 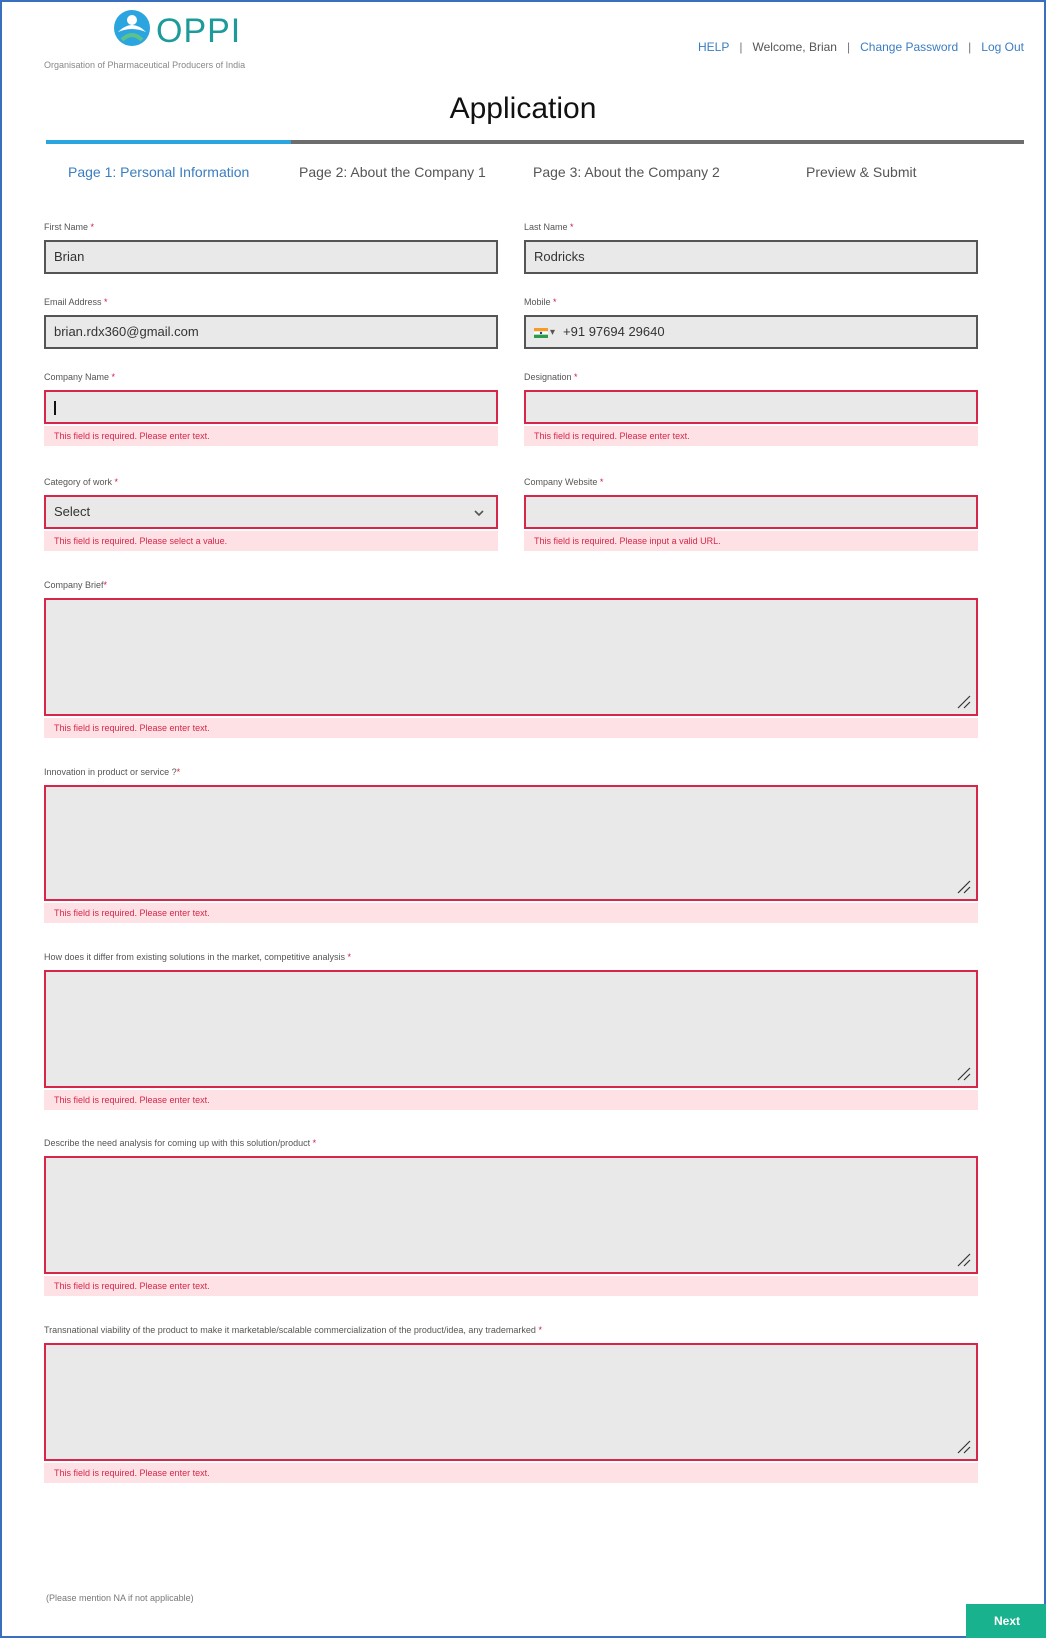 What do you see at coordinates (909, 47) in the screenshot?
I see `change-password-link: Change Password` at bounding box center [909, 47].